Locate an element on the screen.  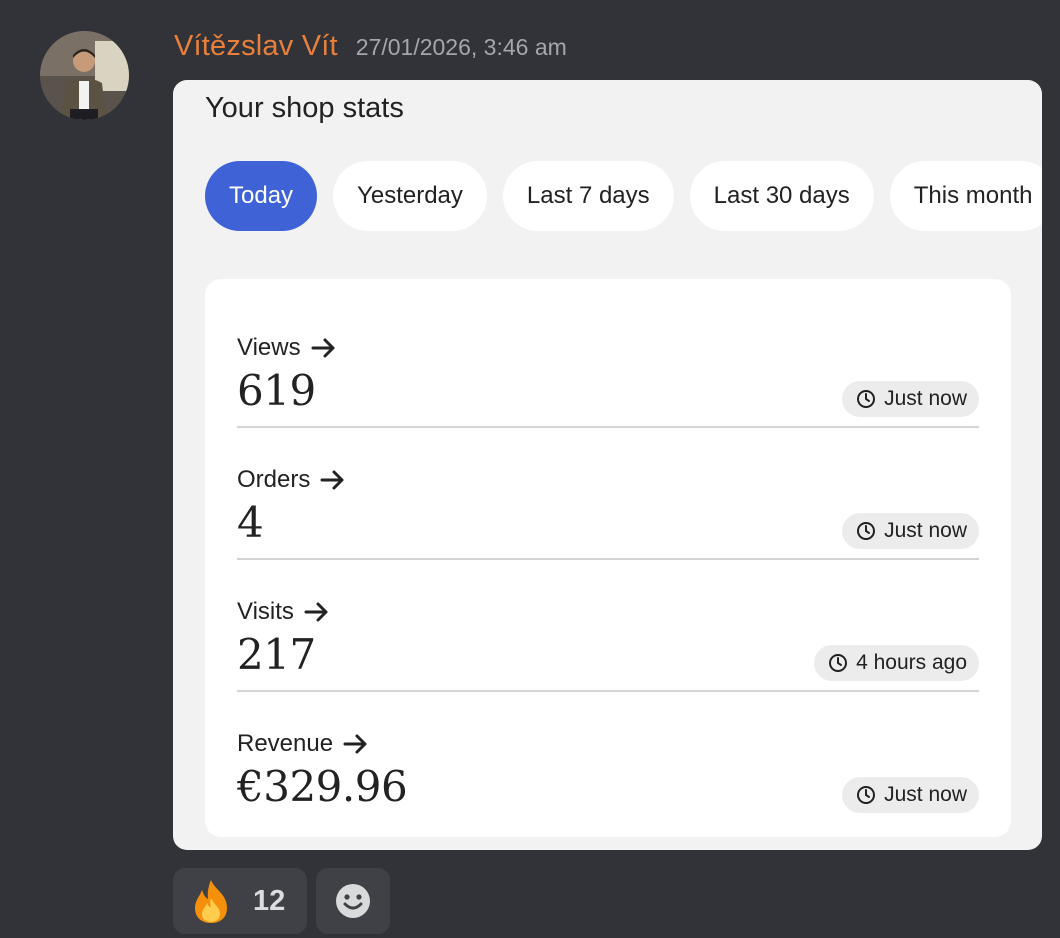
tab-this-month: This month is located at coordinates (965, 196).